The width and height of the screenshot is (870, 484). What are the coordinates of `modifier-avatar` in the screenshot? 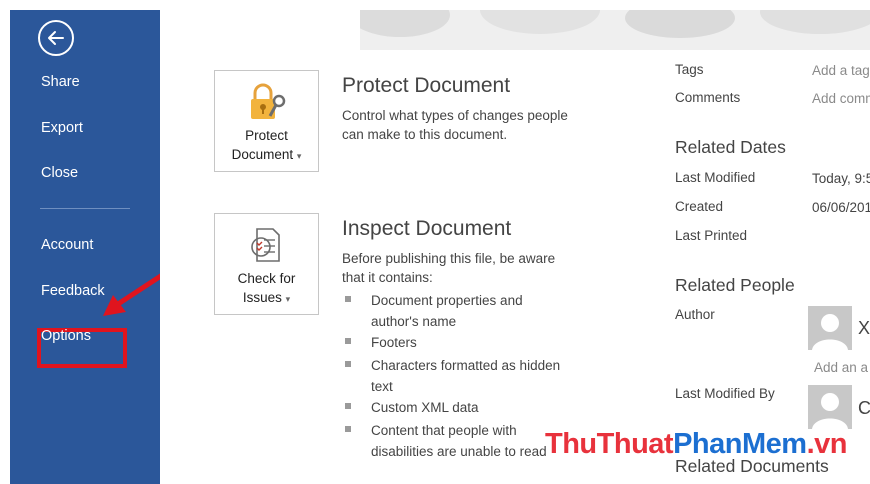 It's located at (830, 407).